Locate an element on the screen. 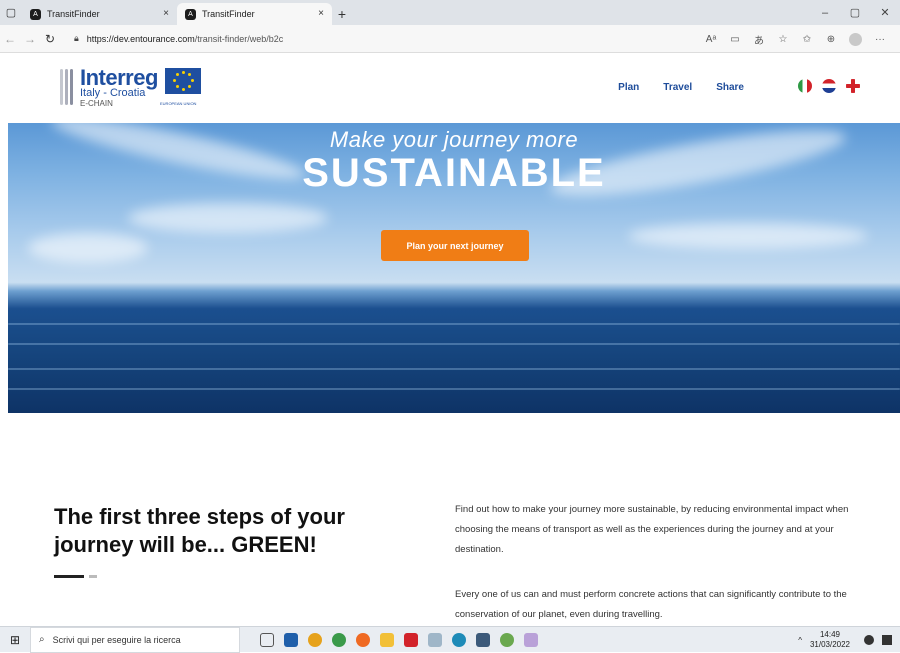 This screenshot has width=900, height=653. plan-journey-button: Plan your next journey is located at coordinates (455, 245).